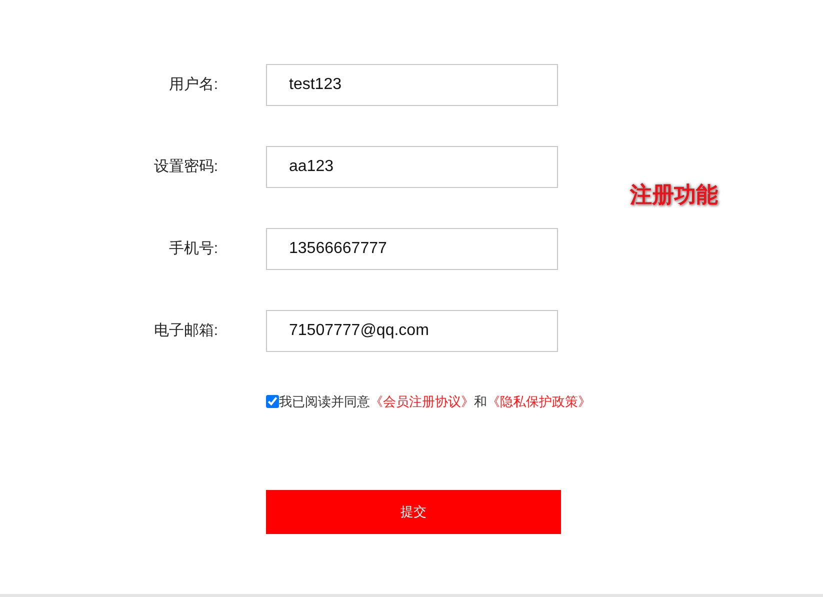  Describe the element at coordinates (185, 166) in the screenshot. I see `field-label: 设置密码:` at that location.